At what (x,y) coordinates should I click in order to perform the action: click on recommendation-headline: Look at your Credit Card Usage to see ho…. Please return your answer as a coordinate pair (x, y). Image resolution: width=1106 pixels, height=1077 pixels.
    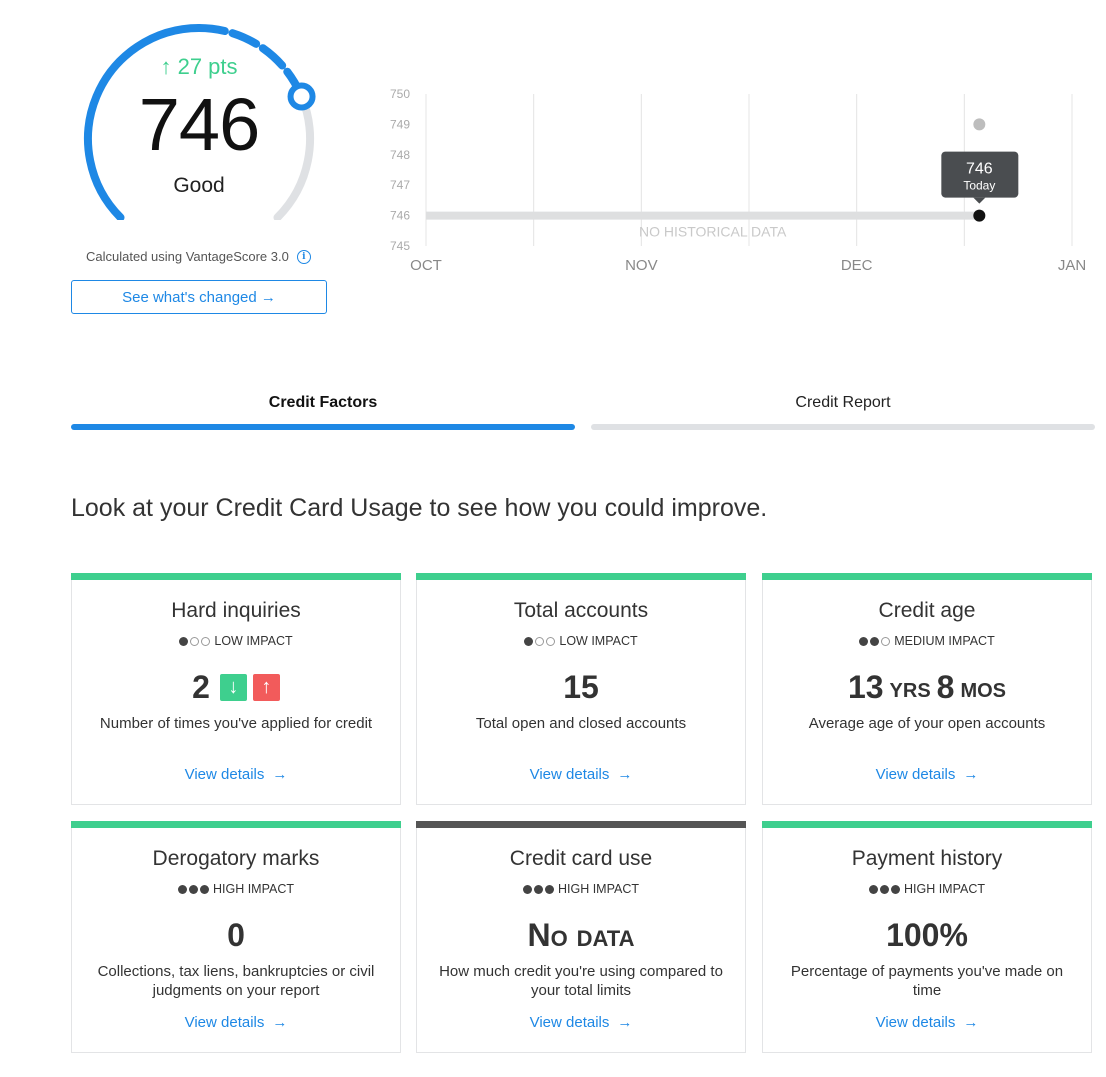
    Looking at the image, I should click on (419, 508).